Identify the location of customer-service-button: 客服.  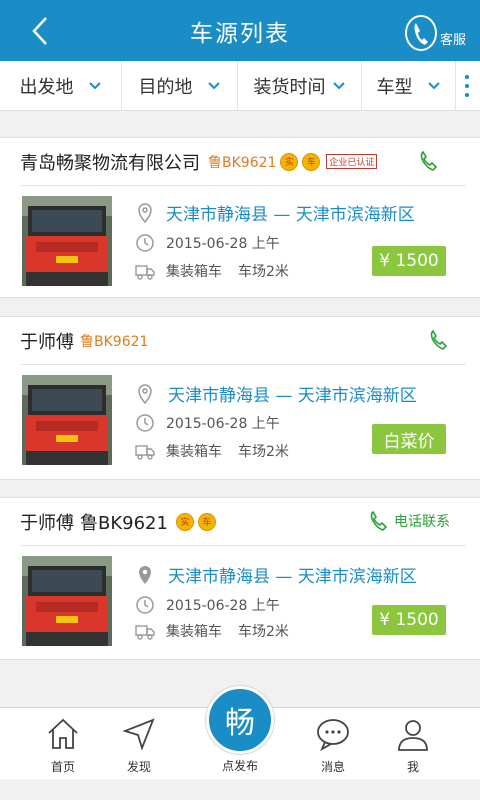
(435, 32).